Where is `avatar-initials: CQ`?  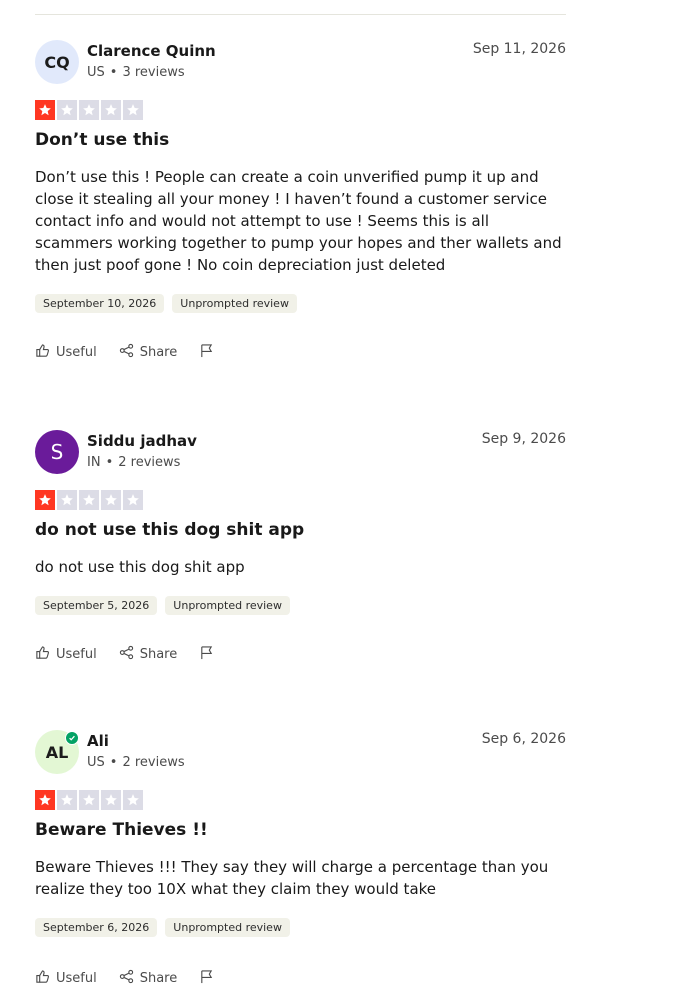
avatar-initials: CQ is located at coordinates (57, 62).